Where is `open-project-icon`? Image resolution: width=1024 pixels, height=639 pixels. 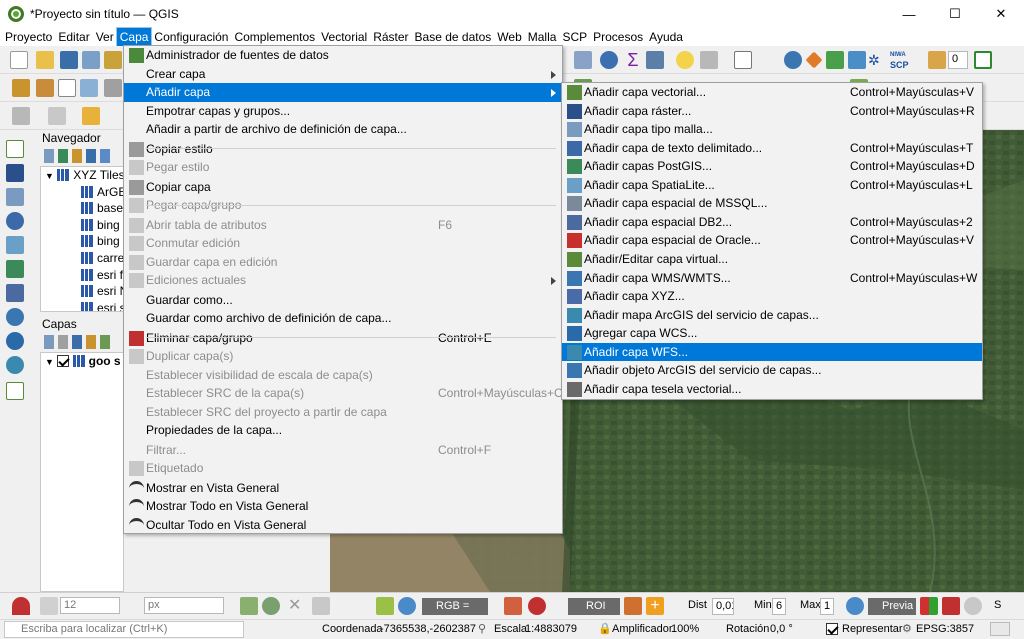 open-project-icon is located at coordinates (45, 60).